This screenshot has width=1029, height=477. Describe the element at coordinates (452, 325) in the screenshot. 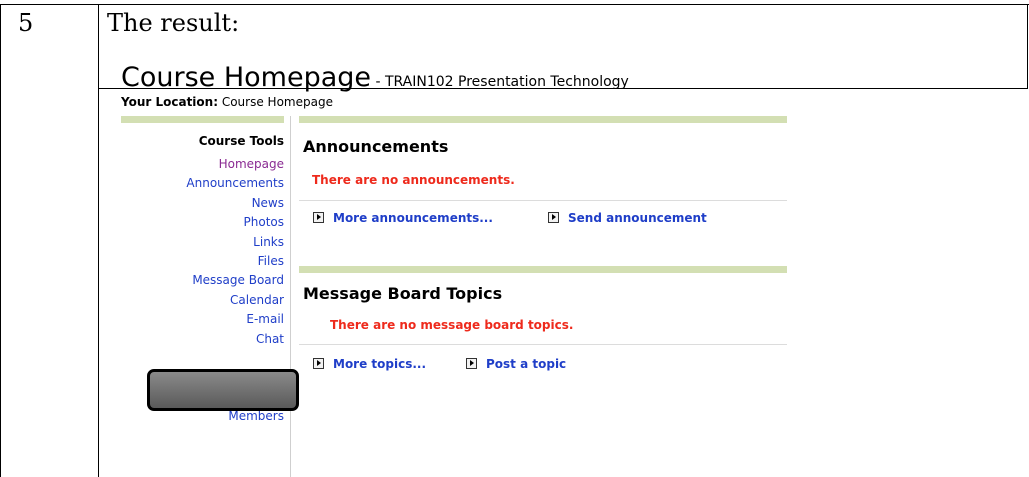

I see `message-board-empty-message: There are no message board topics.` at that location.